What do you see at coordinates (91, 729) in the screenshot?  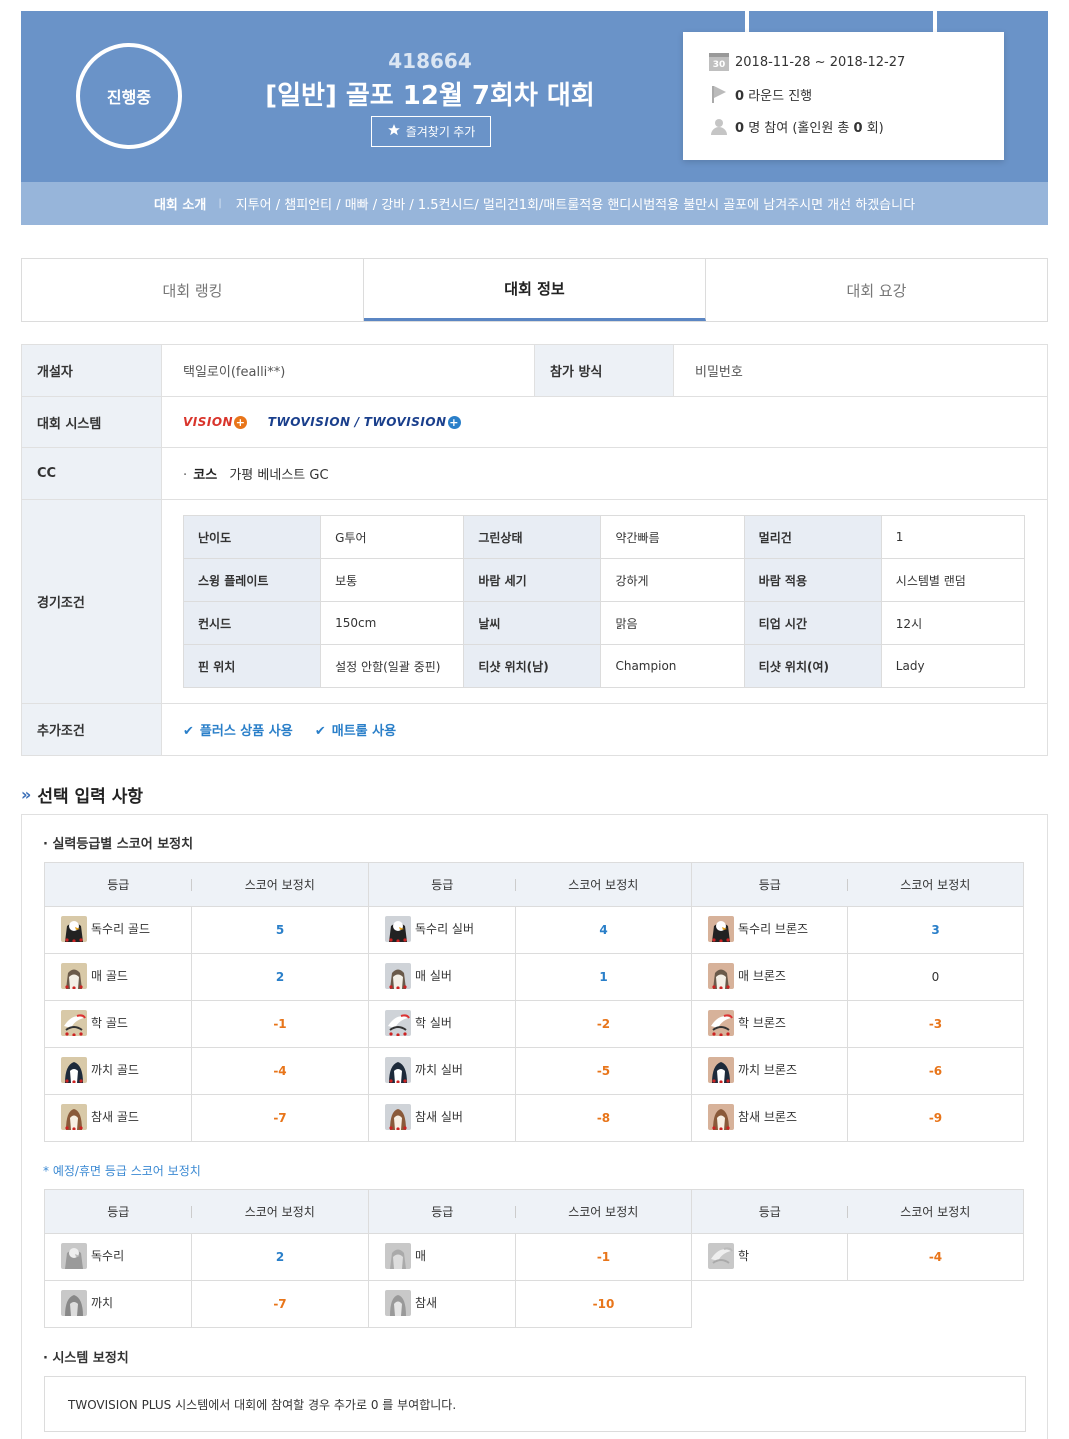 I see `extra-conditions-label: 추가조건` at bounding box center [91, 729].